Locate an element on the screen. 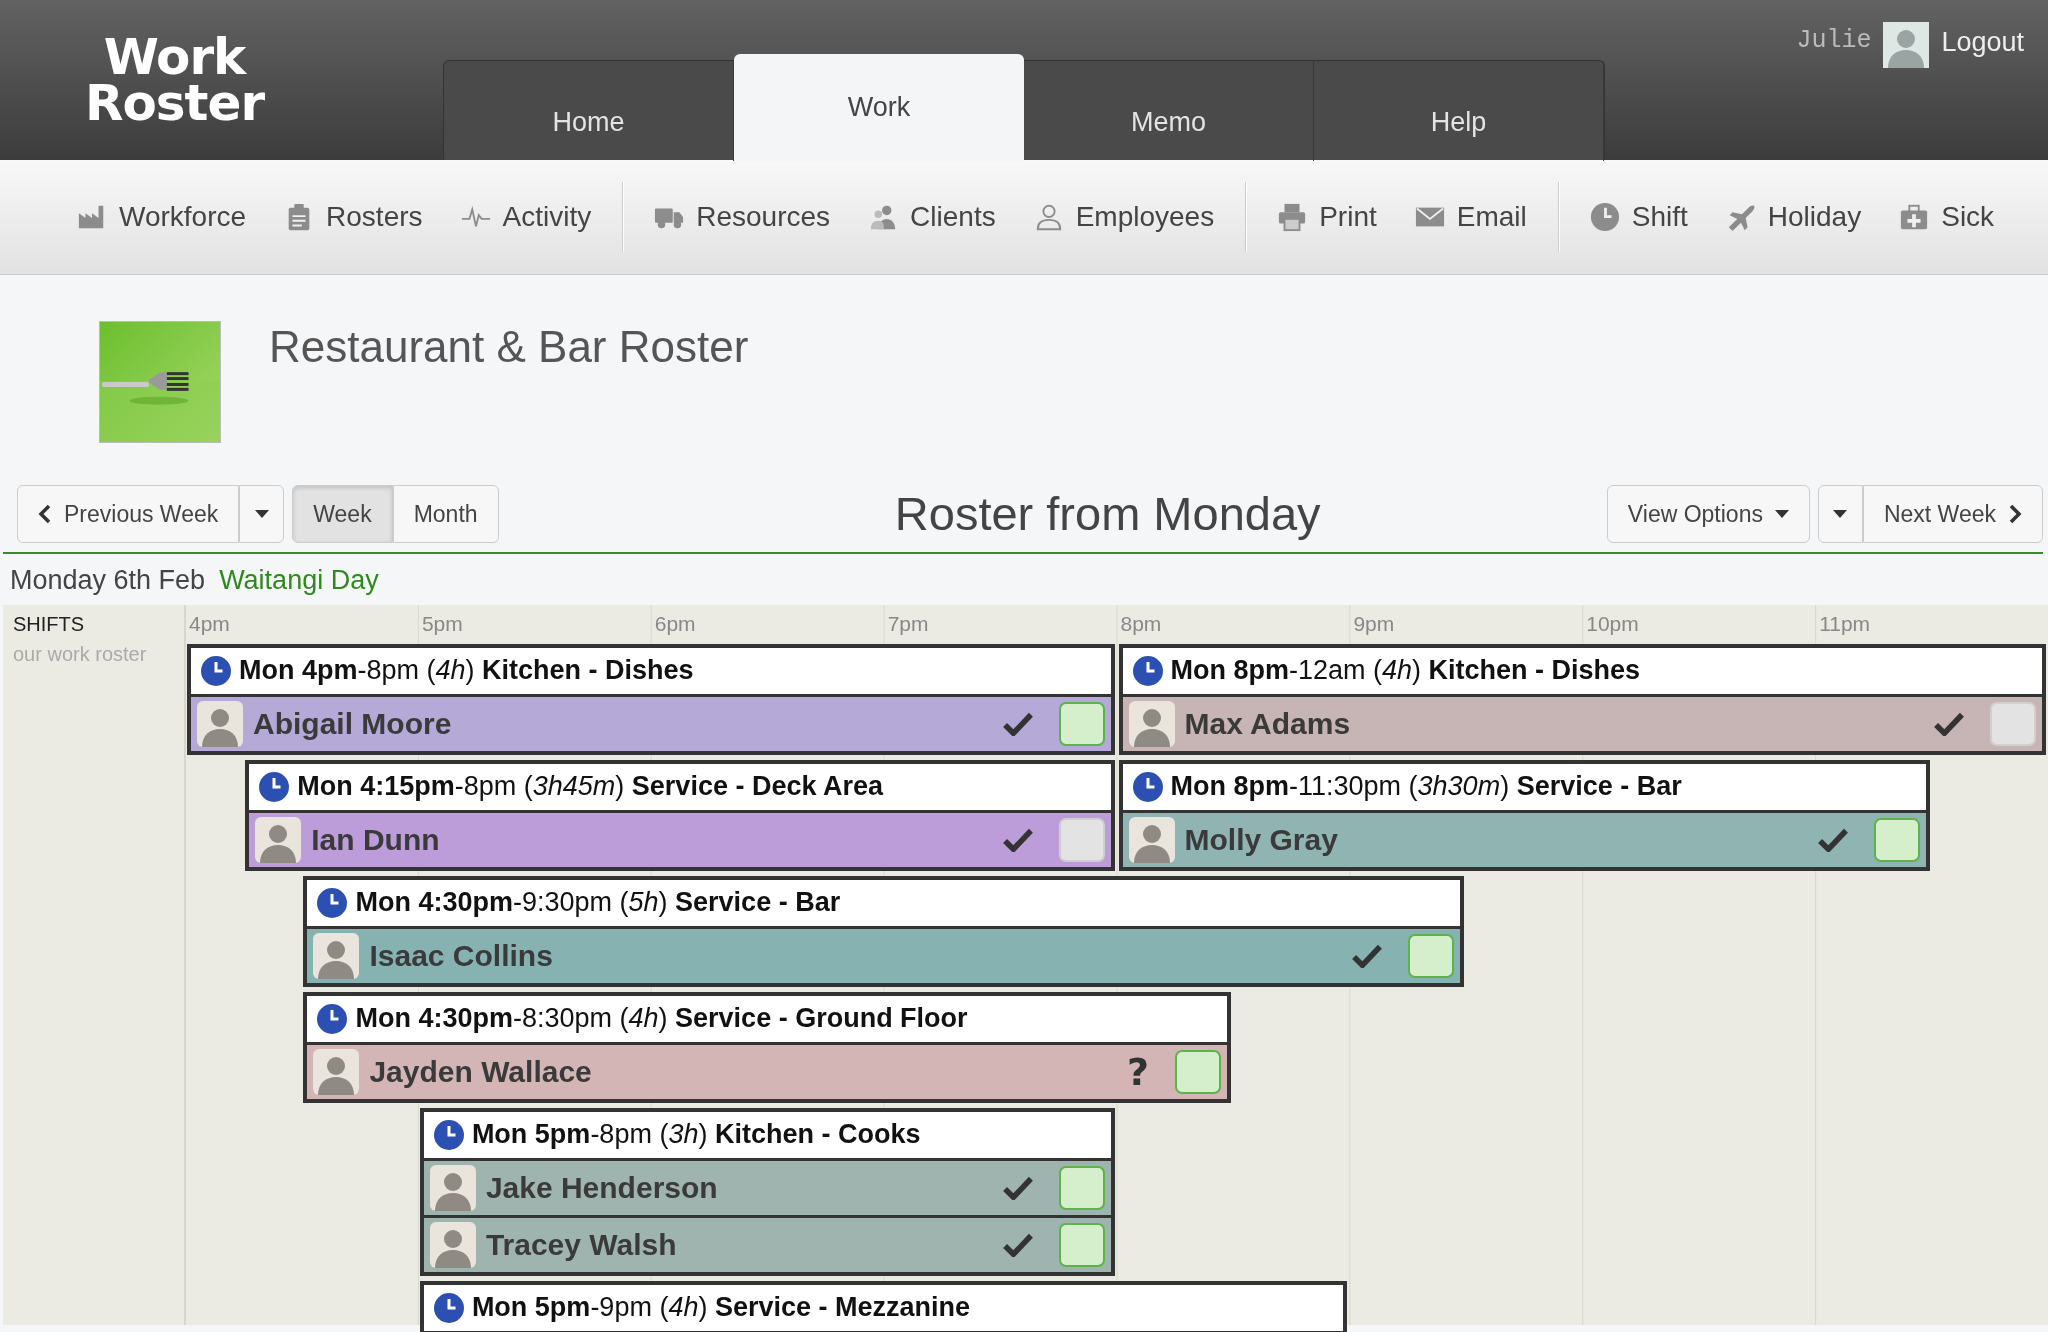 The width and height of the screenshot is (2048, 1332). shift-card: Mon 4:30pm-9:30pm (5h) Service - Bar Isaac Collins is located at coordinates (883, 931).